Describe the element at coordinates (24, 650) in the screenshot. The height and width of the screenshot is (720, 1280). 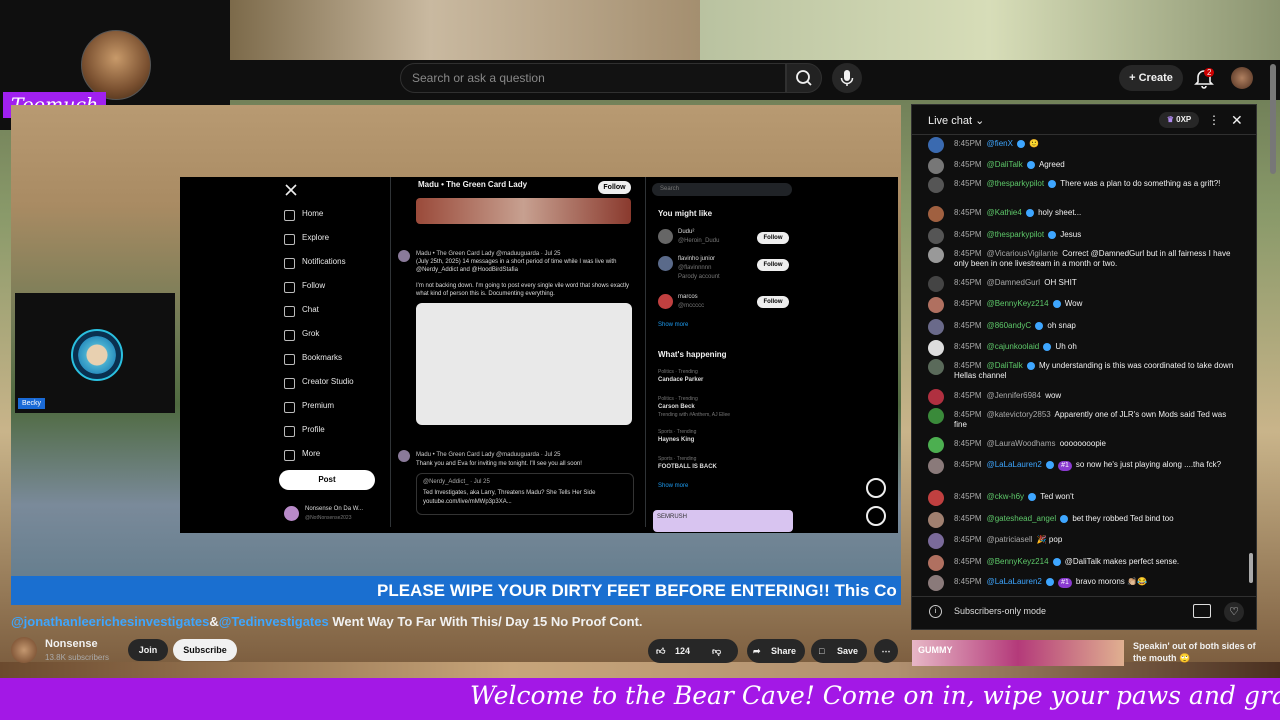
I see `channel-avatar` at that location.